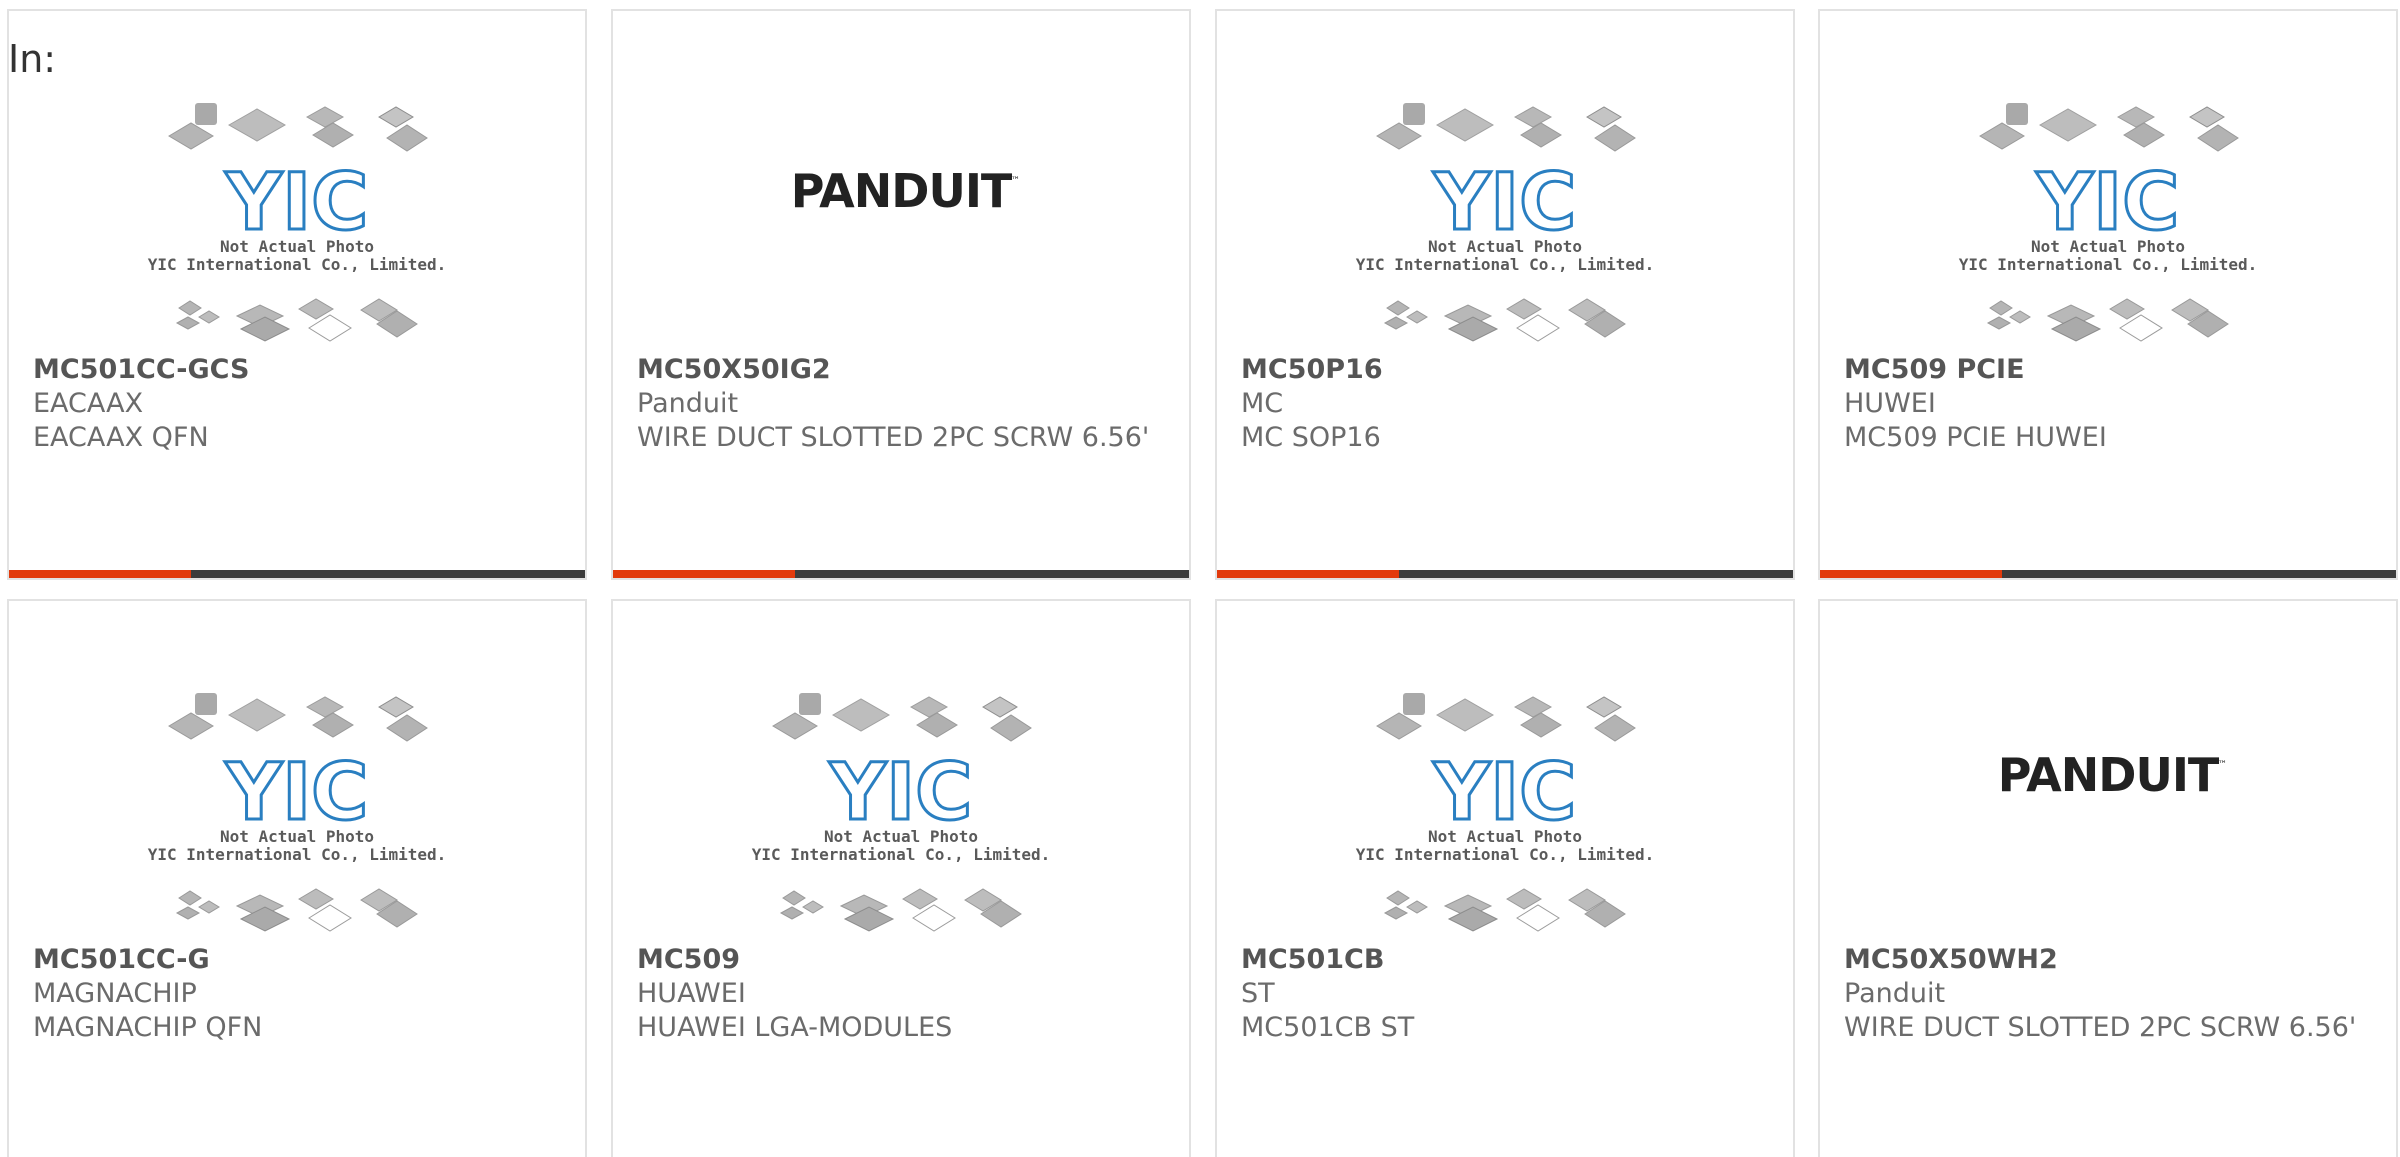 This screenshot has height=1157, width=2400. Describe the element at coordinates (691, 993) in the screenshot. I see `manufacturer: HUAWEI` at that location.